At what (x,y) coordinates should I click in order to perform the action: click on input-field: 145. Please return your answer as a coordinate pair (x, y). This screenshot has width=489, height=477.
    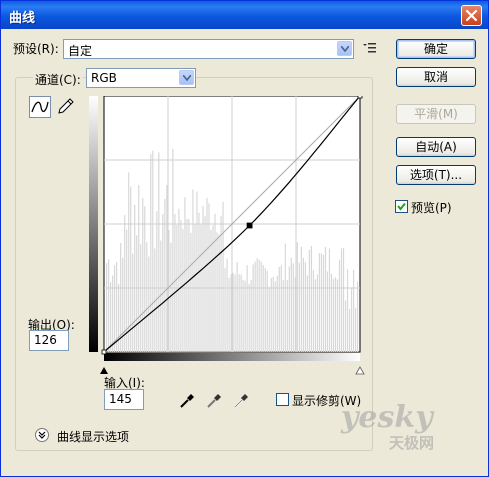
    Looking at the image, I should click on (124, 399).